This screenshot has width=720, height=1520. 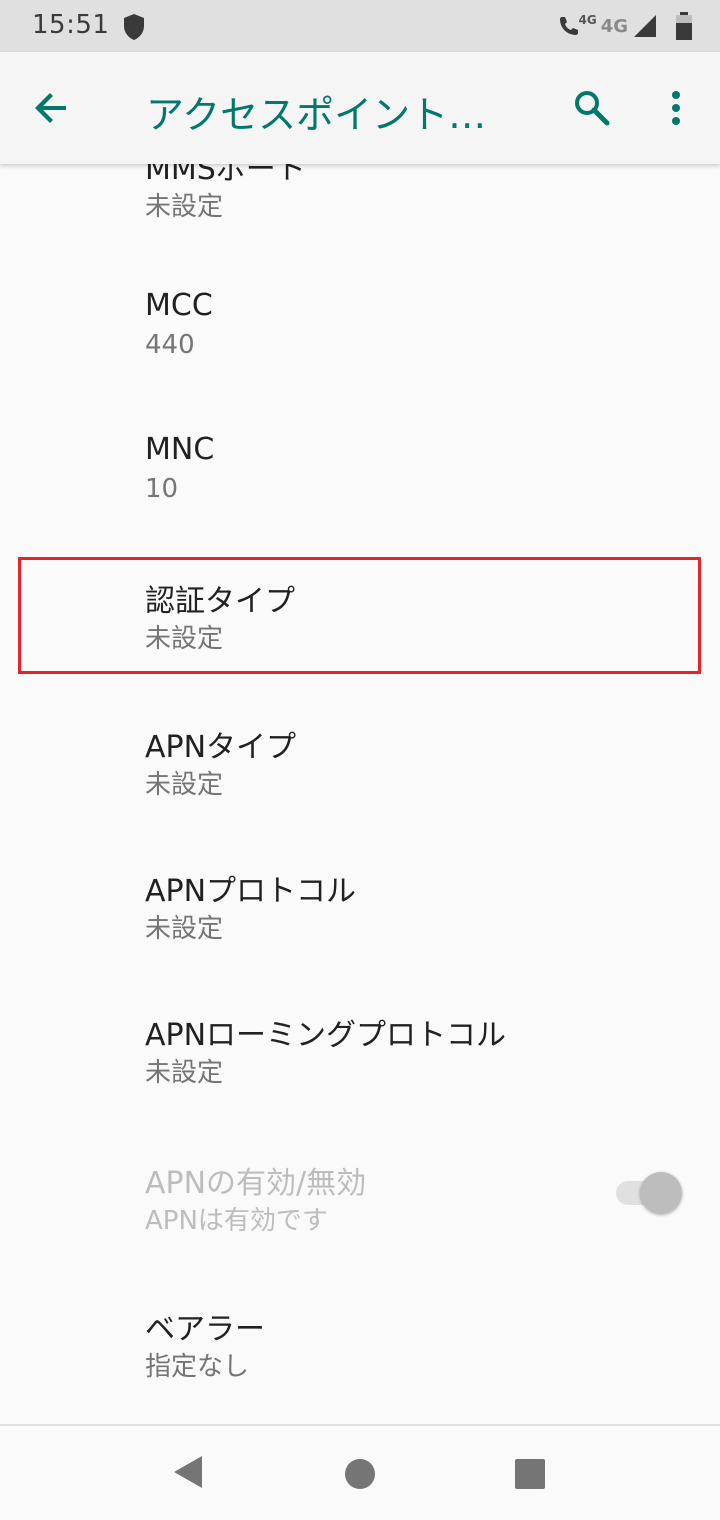 I want to click on pref-title: MNC, so click(x=180, y=449).